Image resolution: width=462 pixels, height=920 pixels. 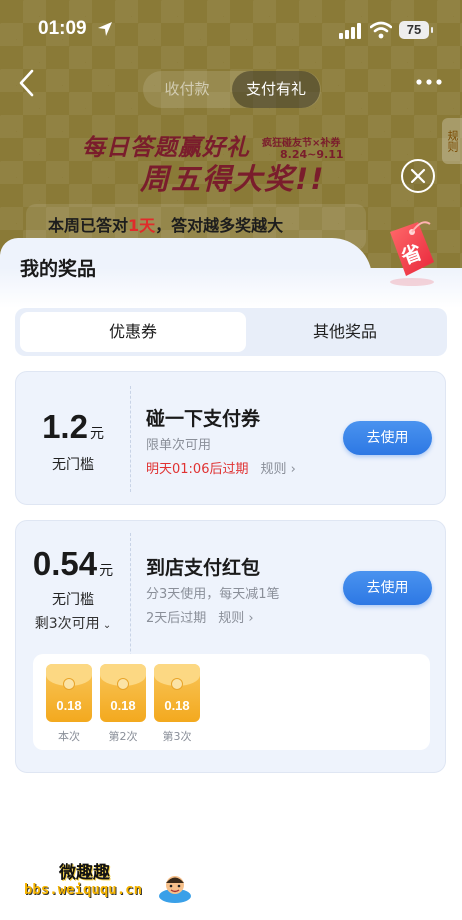 What do you see at coordinates (58, 269) in the screenshot?
I see `sheet-title: 我的奖品` at bounding box center [58, 269].